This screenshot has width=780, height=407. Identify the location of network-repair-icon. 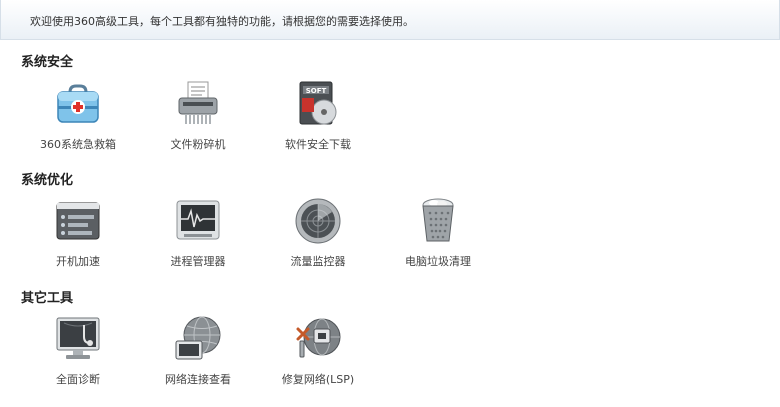
(318, 339).